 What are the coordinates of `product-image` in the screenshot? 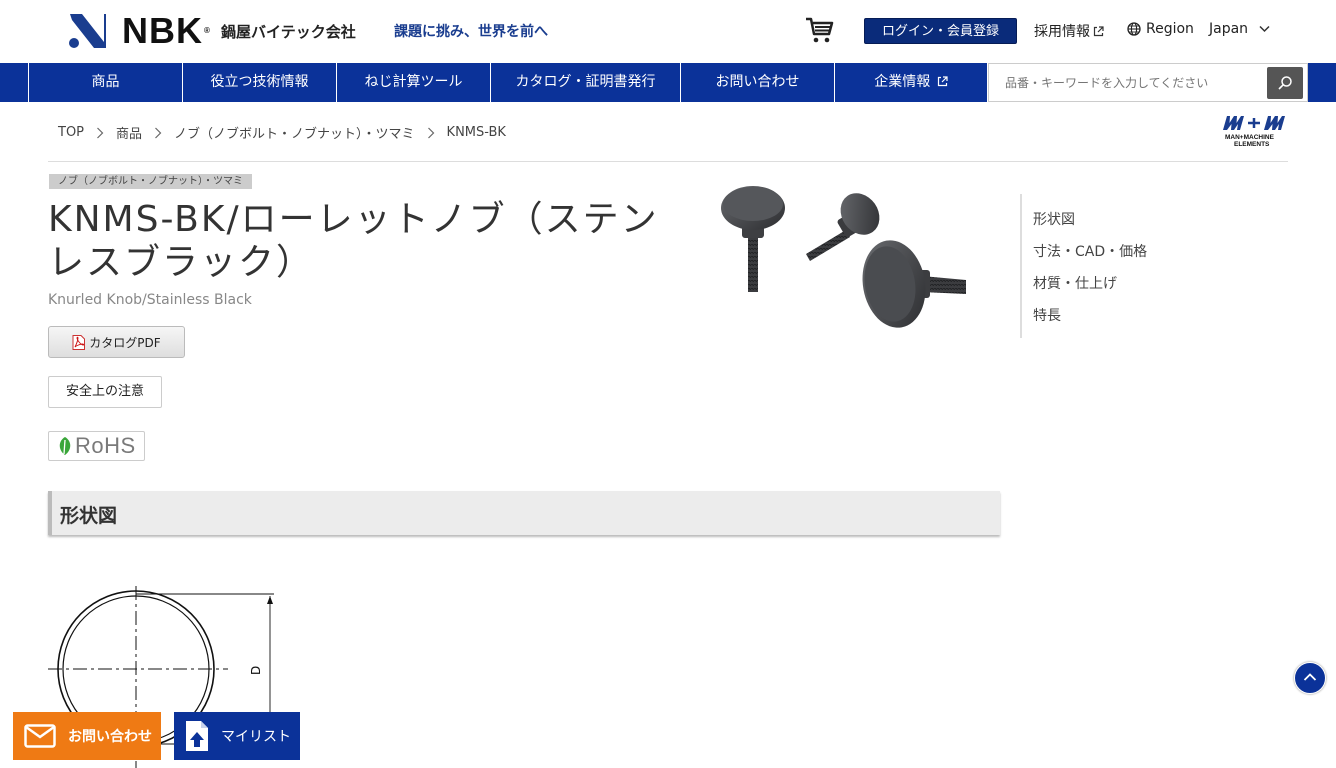 It's located at (843, 257).